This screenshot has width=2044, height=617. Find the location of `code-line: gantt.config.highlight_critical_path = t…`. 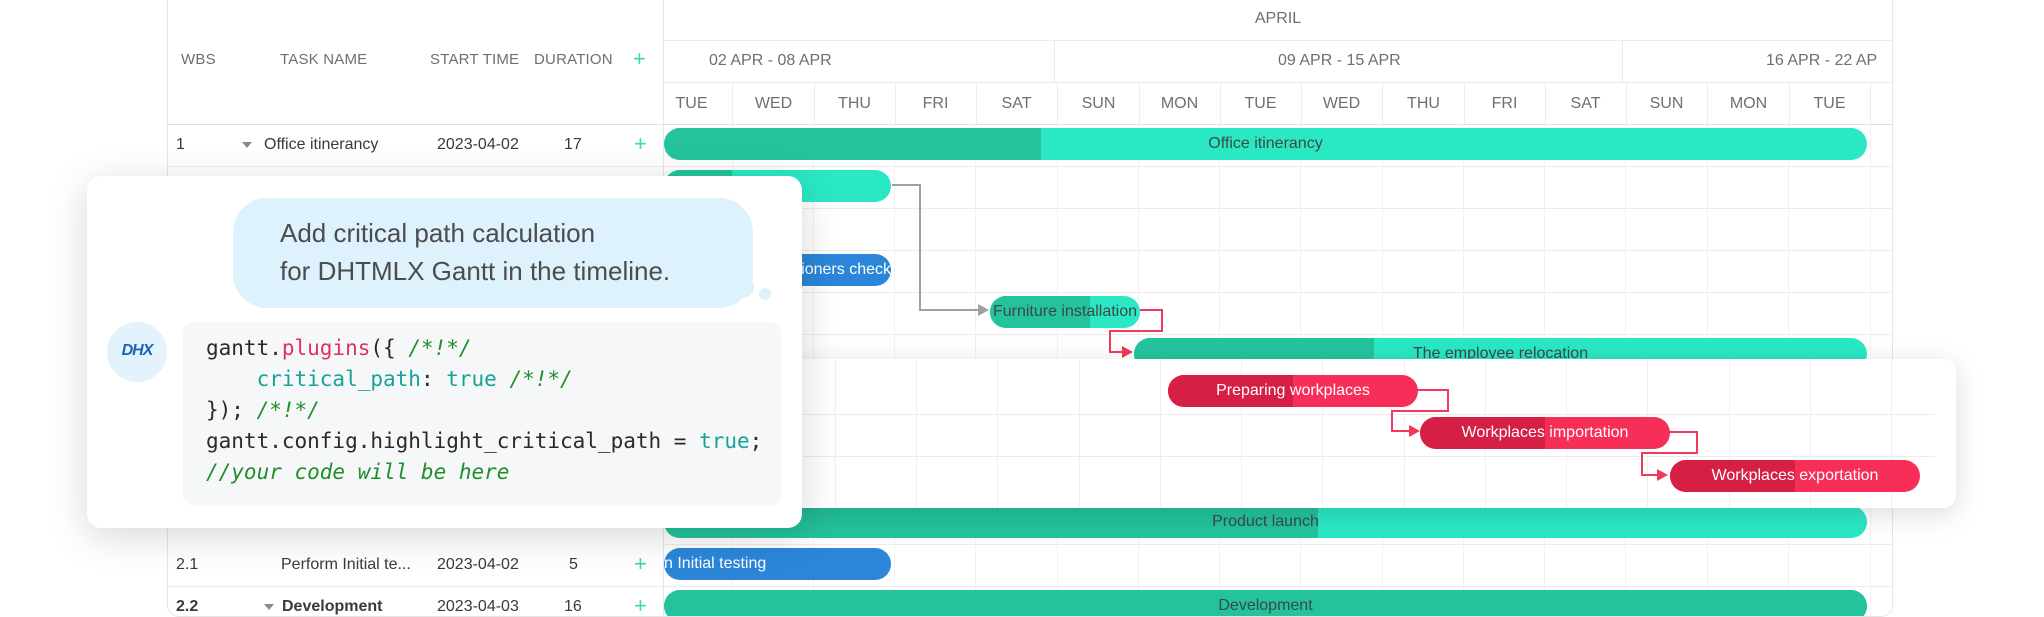

code-line: gantt.config.highlight_critical_path = t… is located at coordinates (484, 441).